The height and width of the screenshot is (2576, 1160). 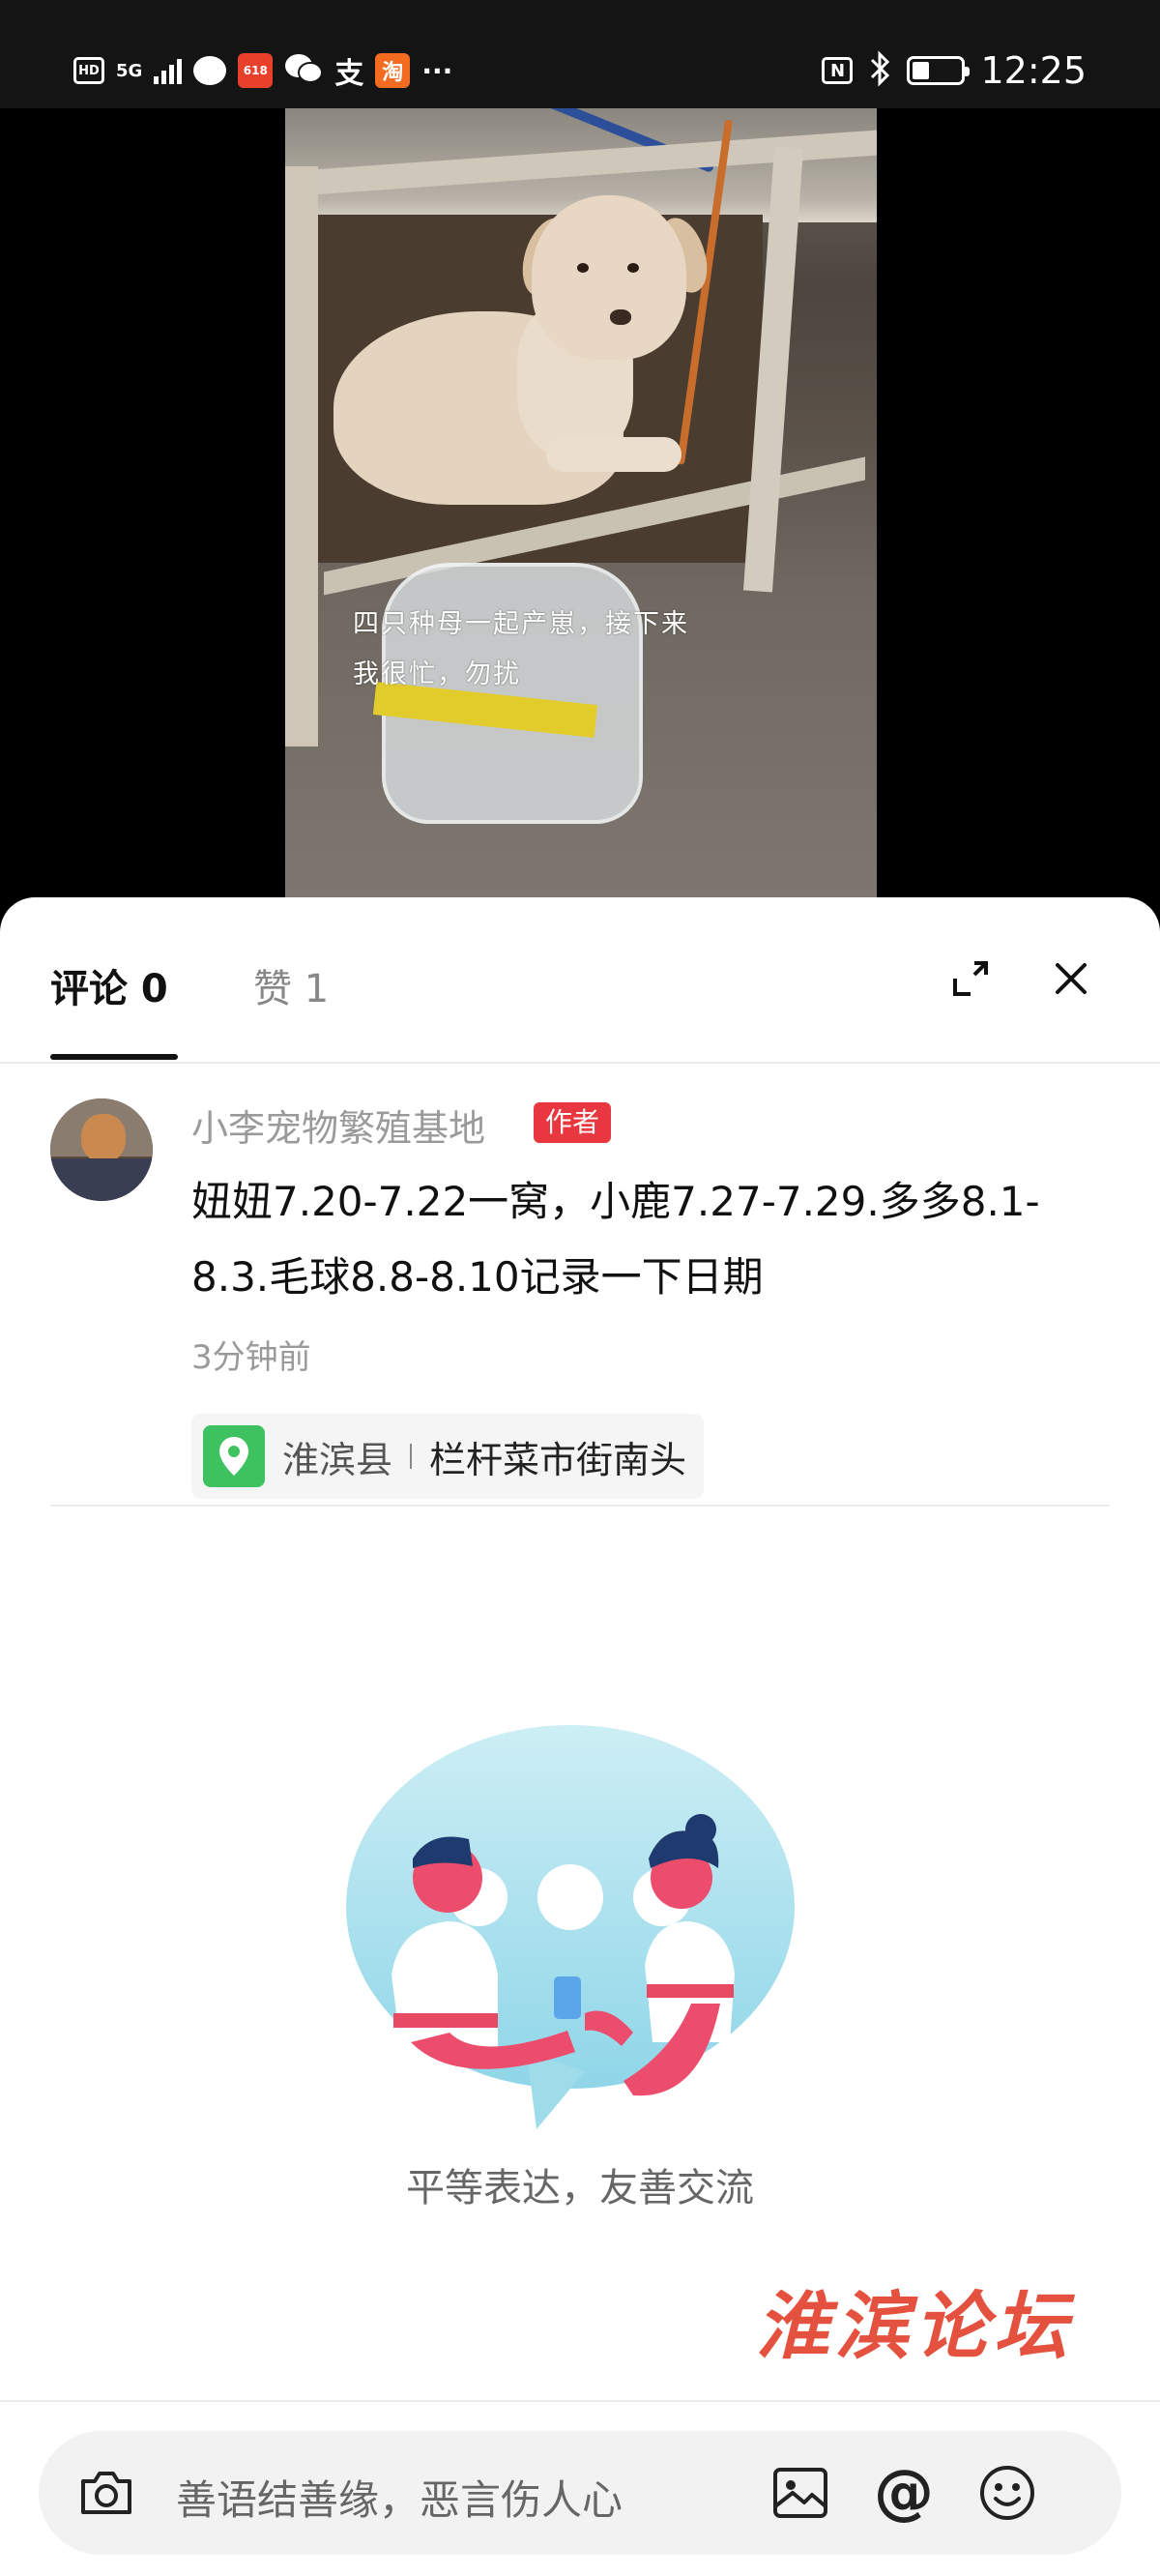 What do you see at coordinates (101, 1149) in the screenshot?
I see `avatar` at bounding box center [101, 1149].